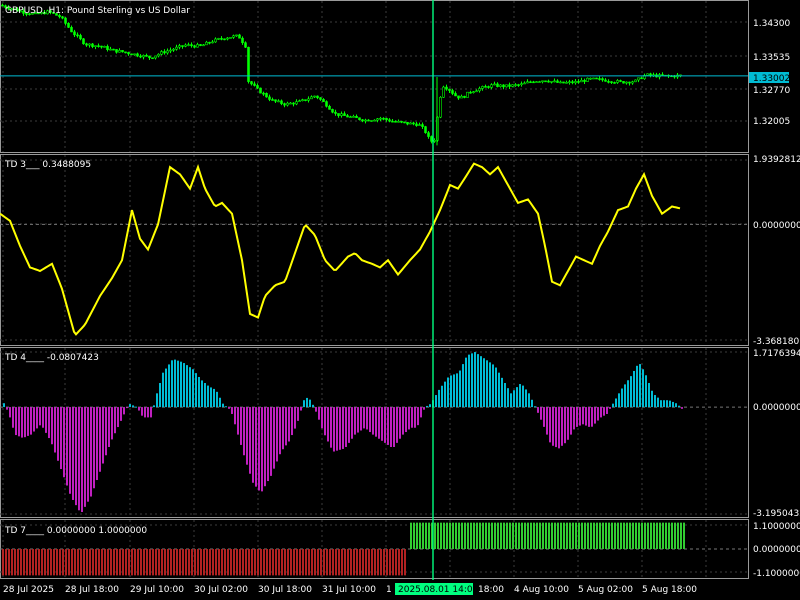  Describe the element at coordinates (75, 531) in the screenshot. I see `td7-pane-title: TD 7____ 0.0000000 1.0000000` at that location.